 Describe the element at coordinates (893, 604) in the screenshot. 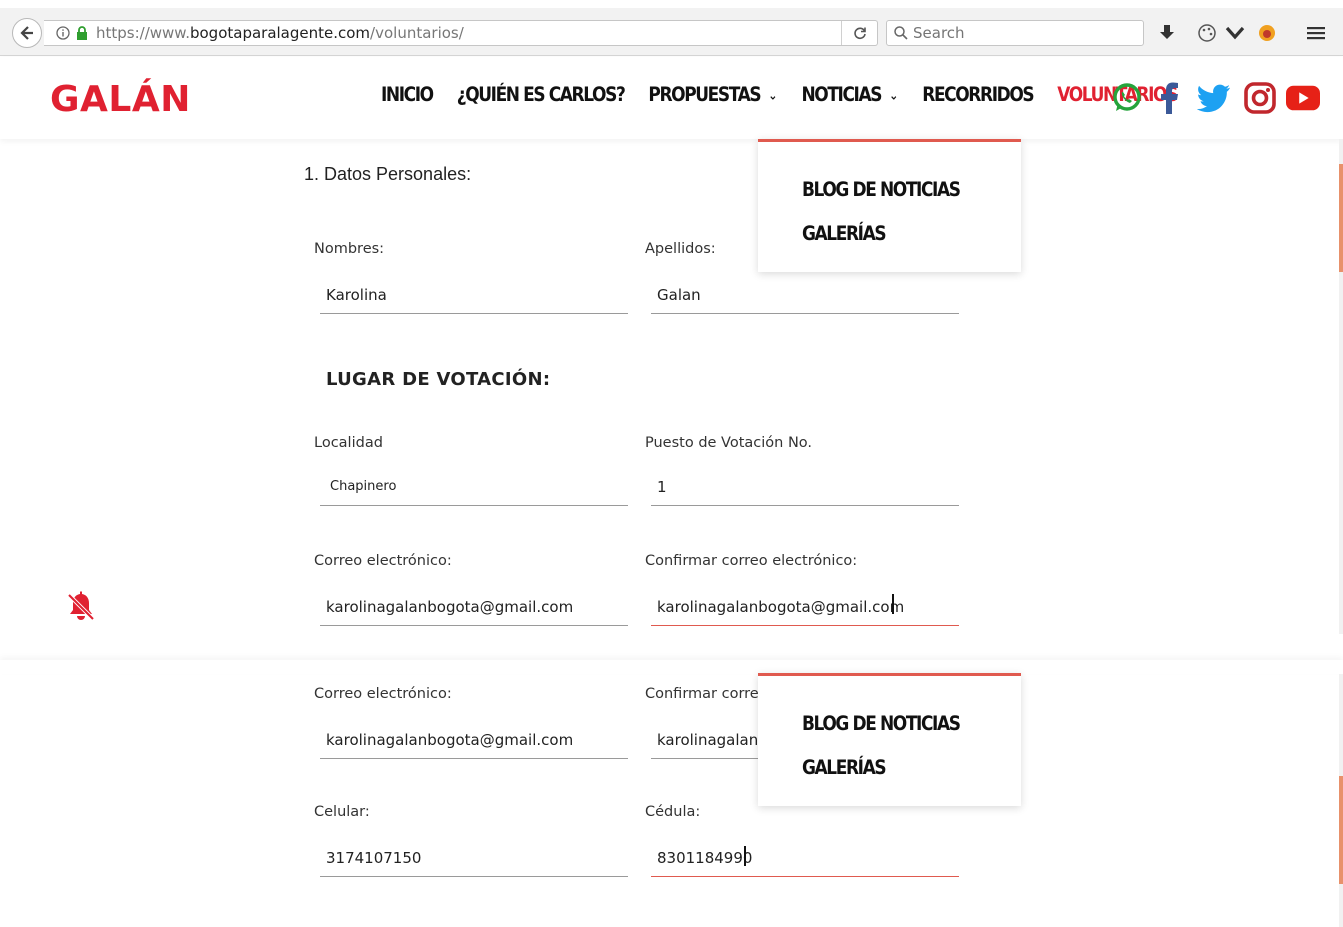

I see `text-caret` at that location.